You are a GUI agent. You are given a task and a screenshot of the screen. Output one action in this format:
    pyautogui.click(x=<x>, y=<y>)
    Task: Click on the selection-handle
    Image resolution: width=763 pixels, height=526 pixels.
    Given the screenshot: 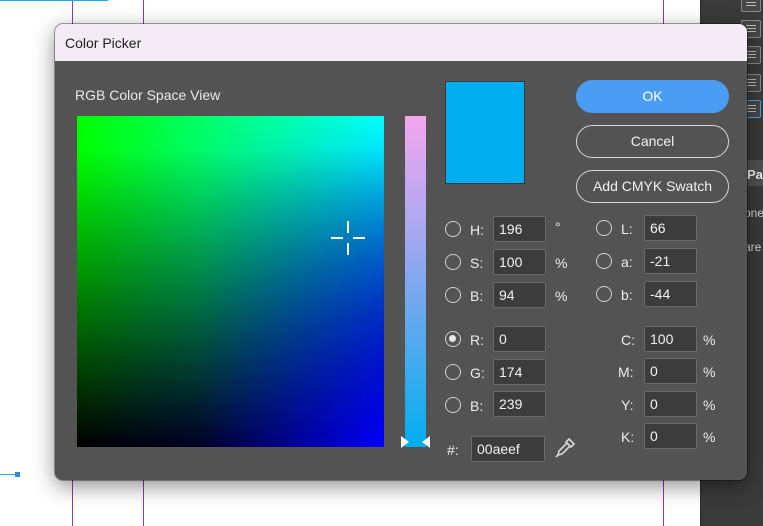 What is the action you would take?
    pyautogui.click(x=17, y=474)
    